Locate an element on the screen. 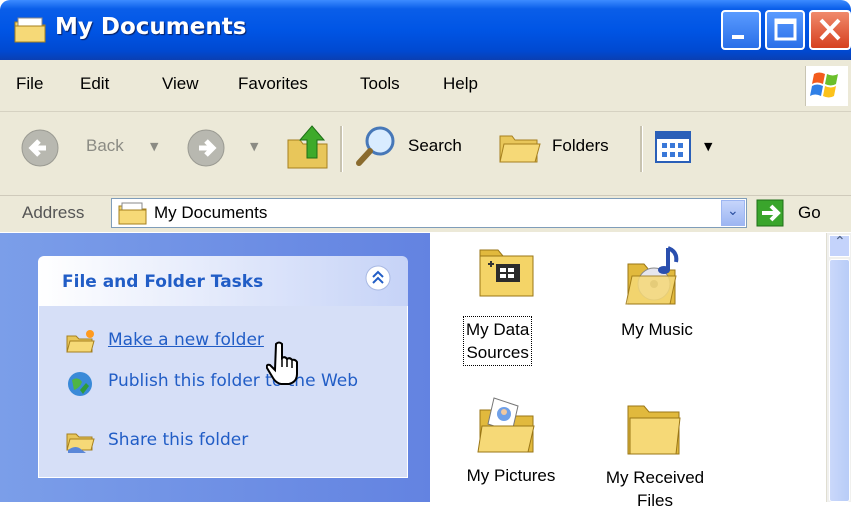  close-icon is located at coordinates (830, 29).